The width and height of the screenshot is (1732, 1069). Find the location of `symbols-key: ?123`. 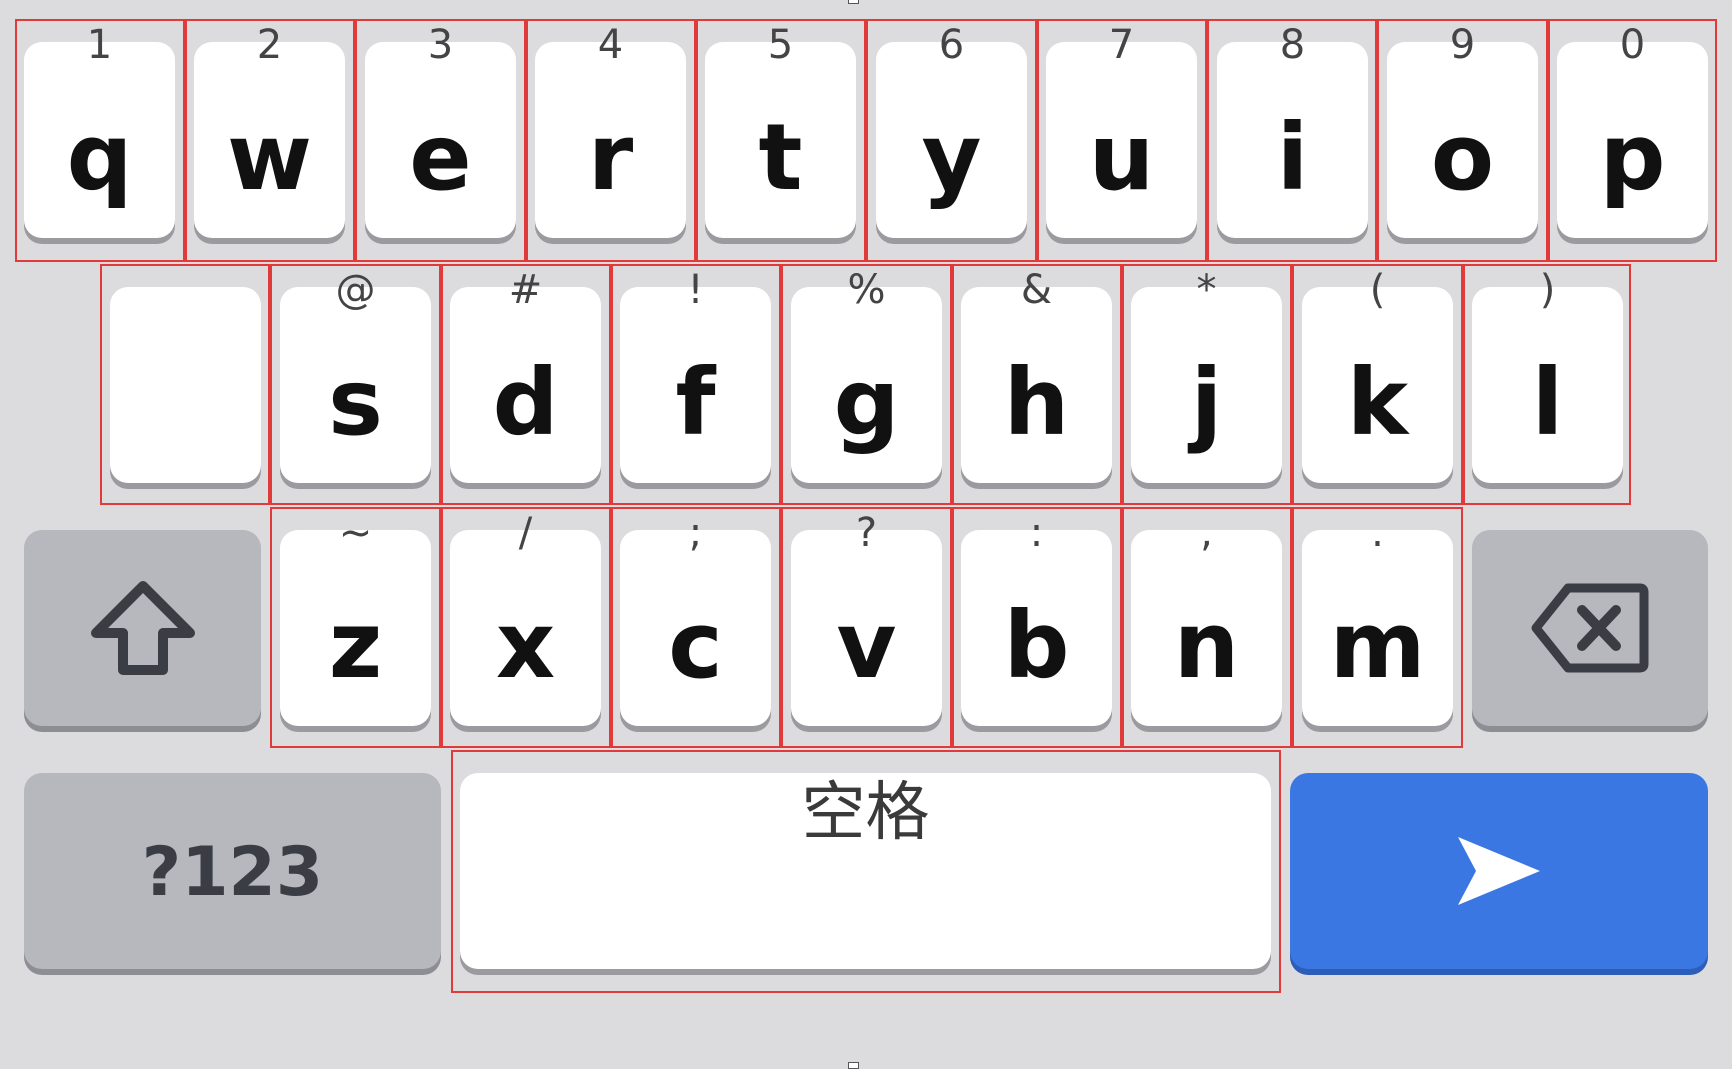

symbols-key: ?123 is located at coordinates (232, 871).